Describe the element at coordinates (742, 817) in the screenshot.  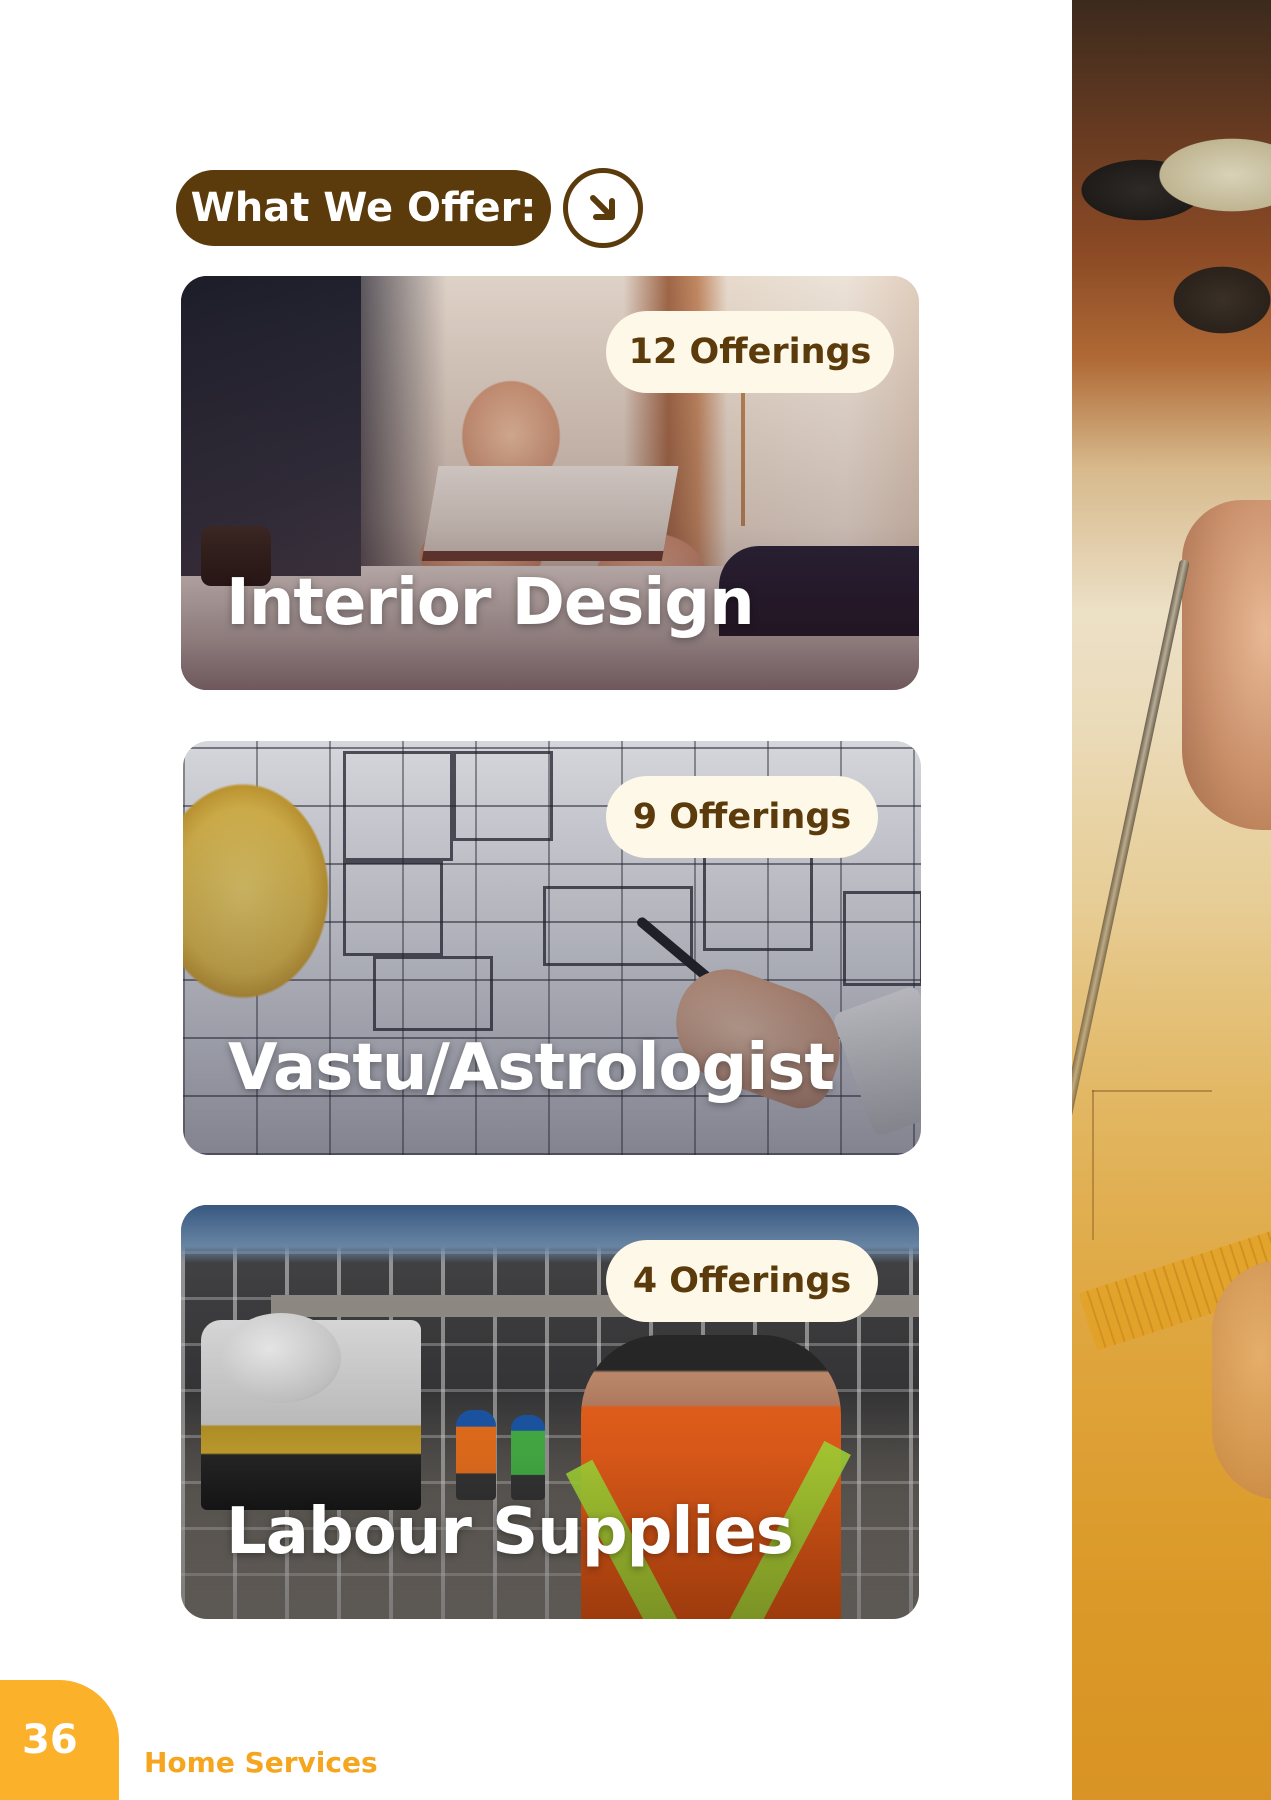
I see `offerings-badge: 9 Offerings` at that location.